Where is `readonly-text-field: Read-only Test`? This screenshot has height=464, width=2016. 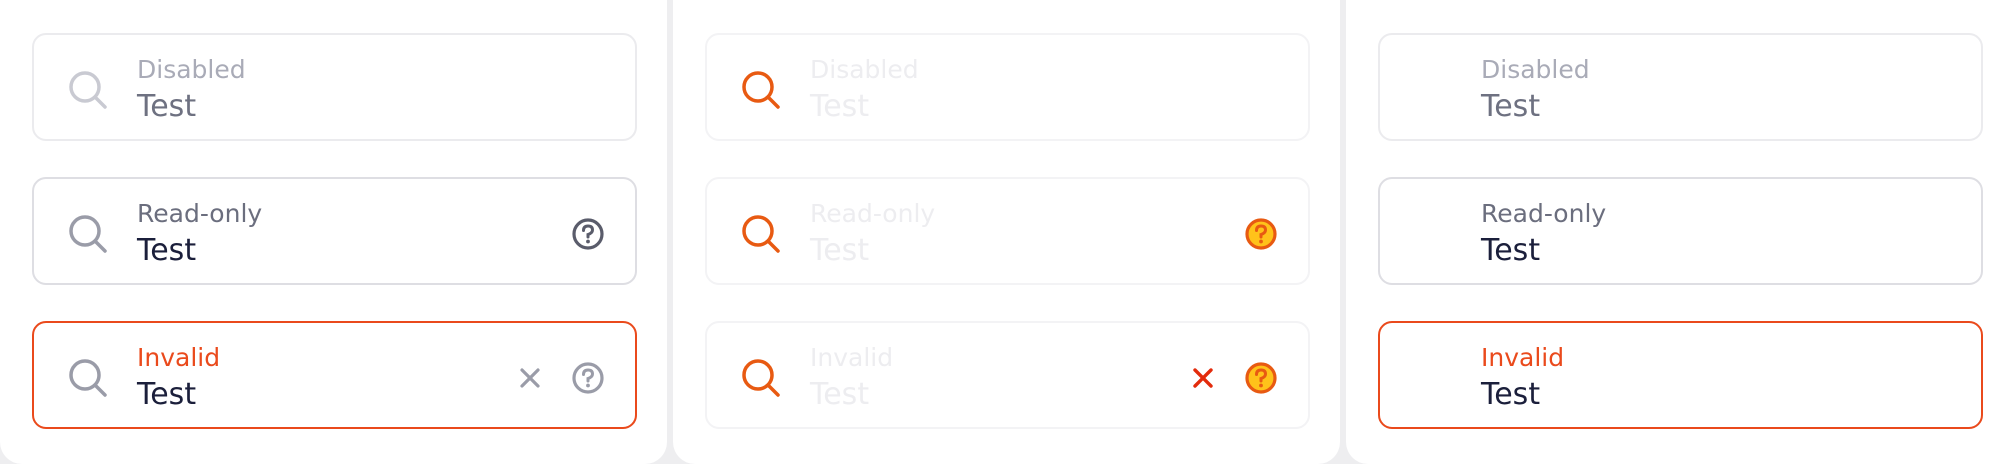
readonly-text-field: Read-only Test is located at coordinates (1680, 231).